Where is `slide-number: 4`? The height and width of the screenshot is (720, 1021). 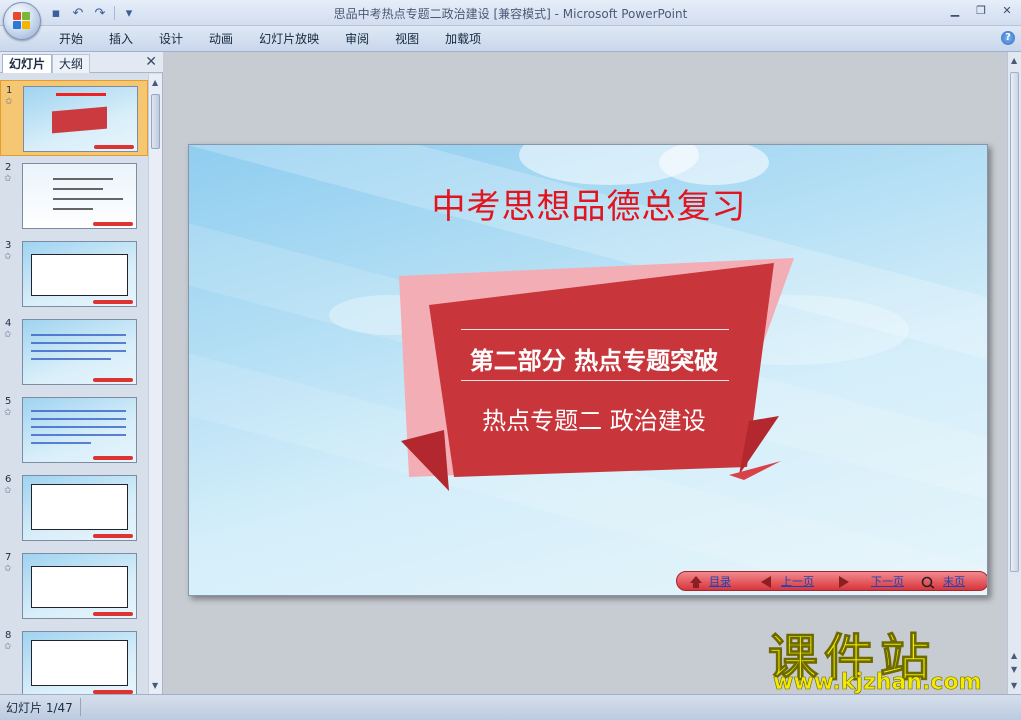 slide-number: 4 is located at coordinates (8, 323).